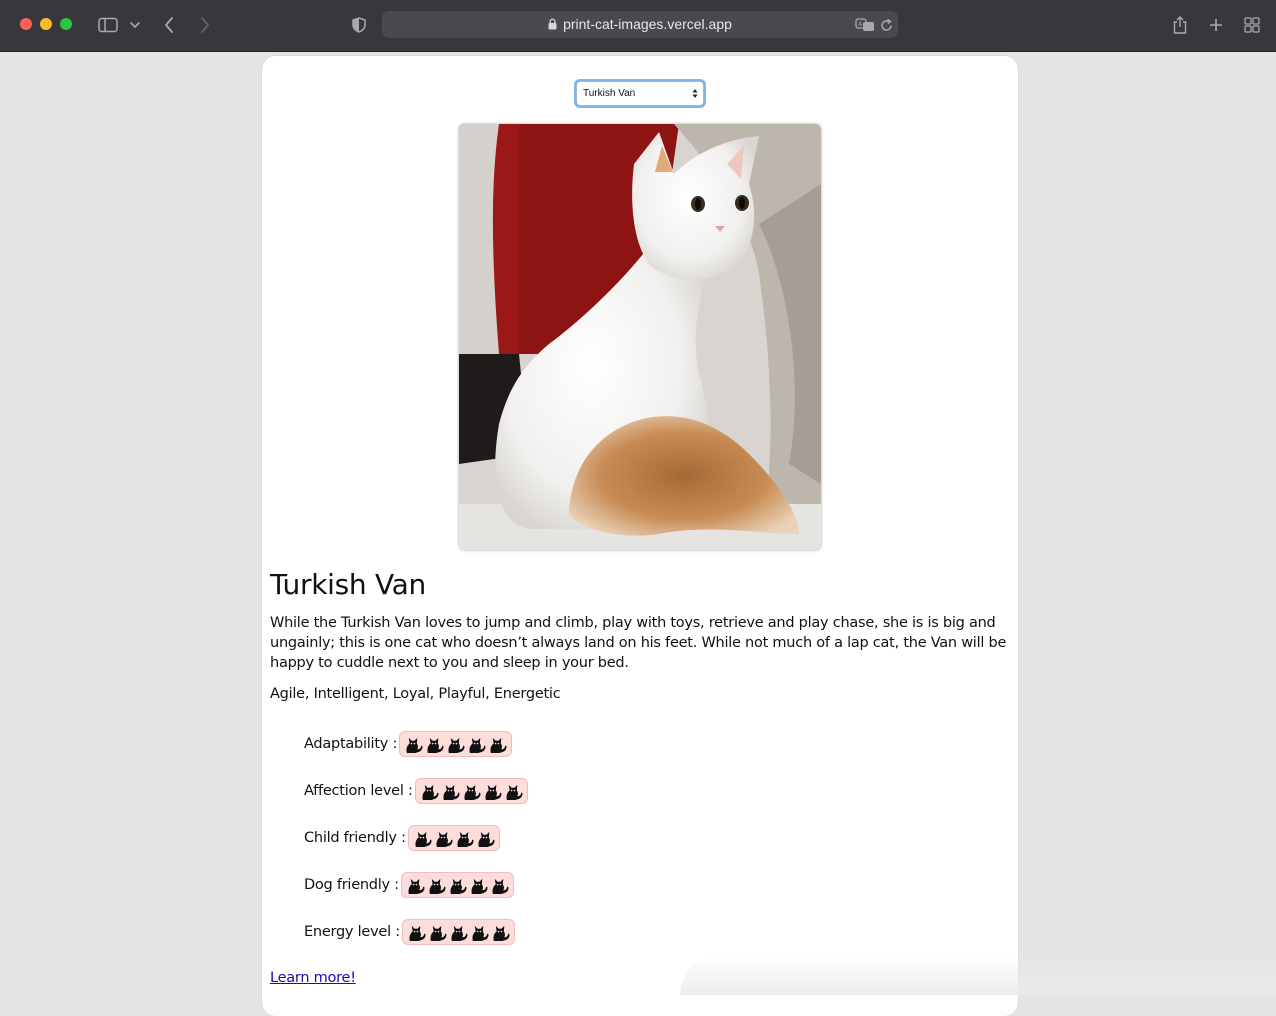 The image size is (1276, 1016). I want to click on share-icon, so click(1180, 25).